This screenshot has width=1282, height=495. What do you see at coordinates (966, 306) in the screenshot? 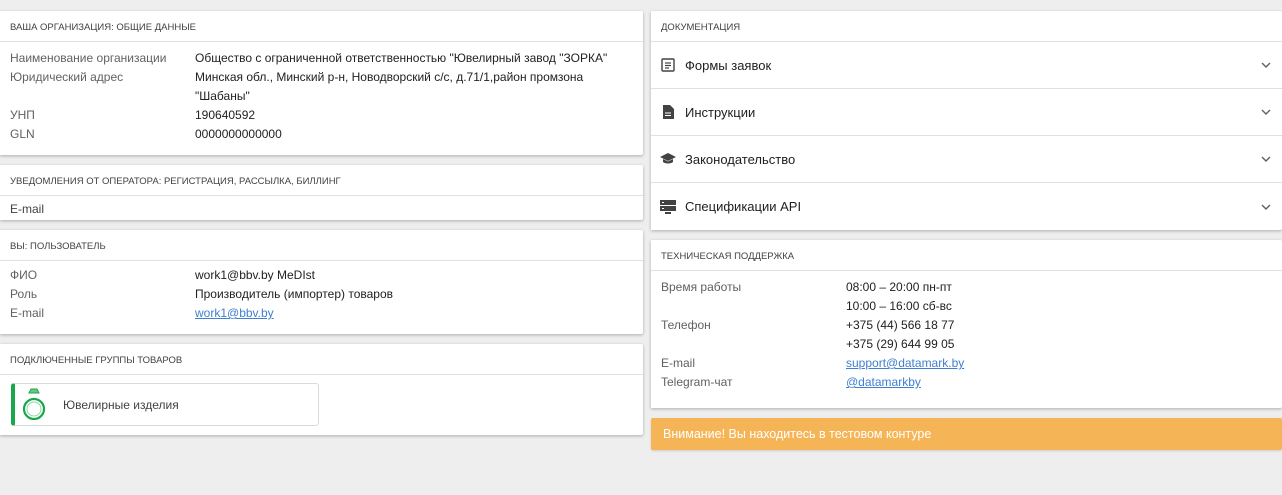
I see `support-hours-row-2: 10:00 – 16:00 сб-вс` at bounding box center [966, 306].